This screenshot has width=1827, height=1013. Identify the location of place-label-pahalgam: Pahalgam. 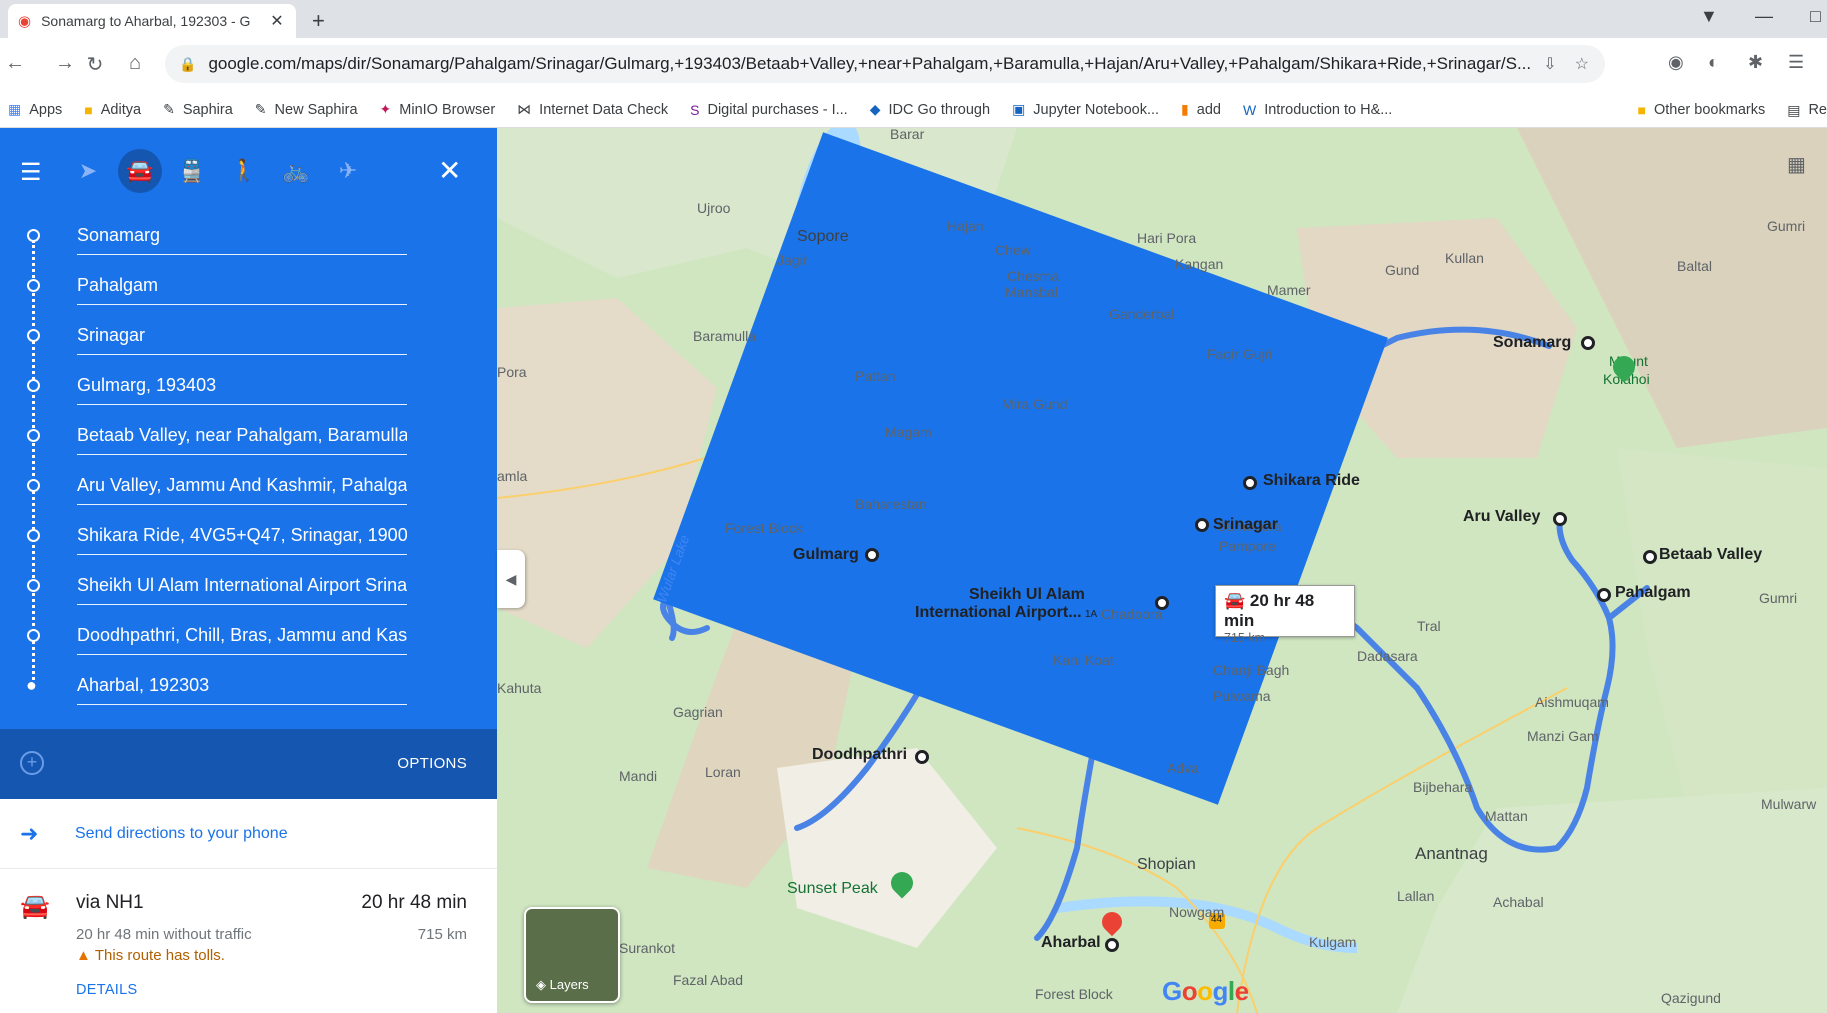
(1653, 593).